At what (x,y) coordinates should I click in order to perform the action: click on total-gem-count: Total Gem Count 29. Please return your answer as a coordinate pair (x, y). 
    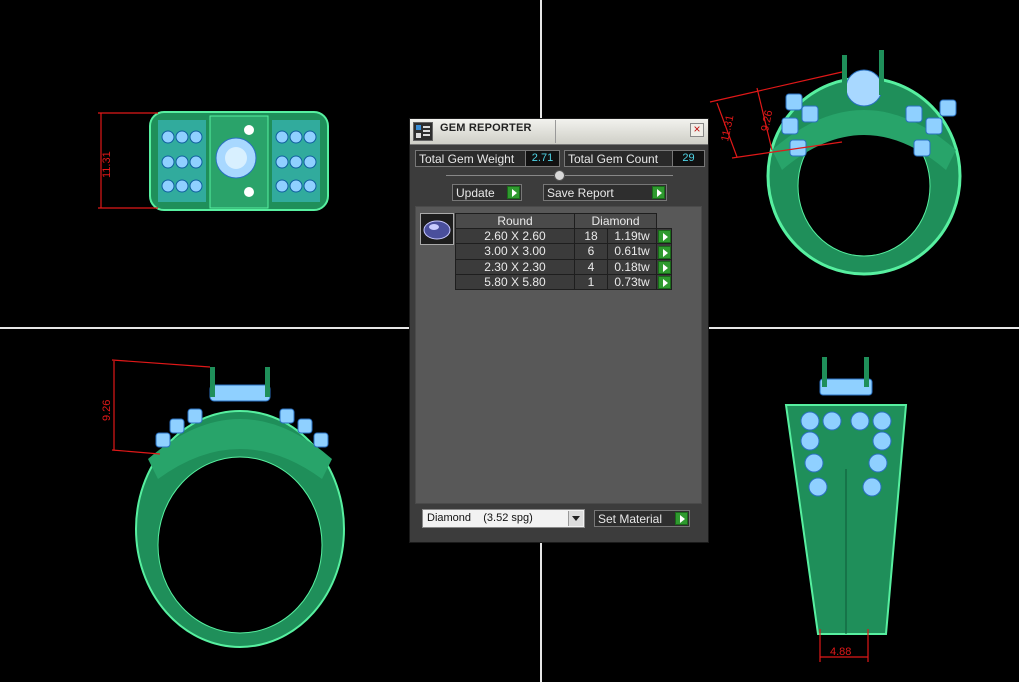
    Looking at the image, I should click on (634, 158).